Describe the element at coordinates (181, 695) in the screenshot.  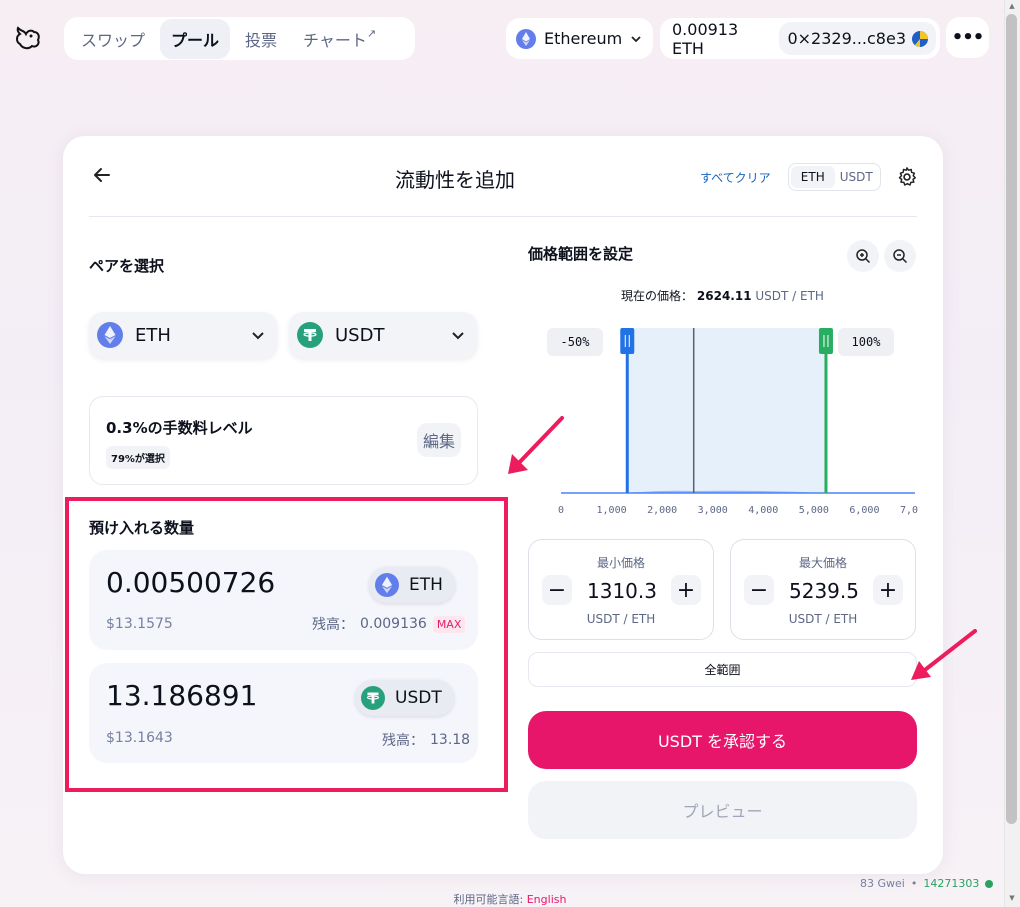
I see `deposit-b-amount-input: 13.186891` at that location.